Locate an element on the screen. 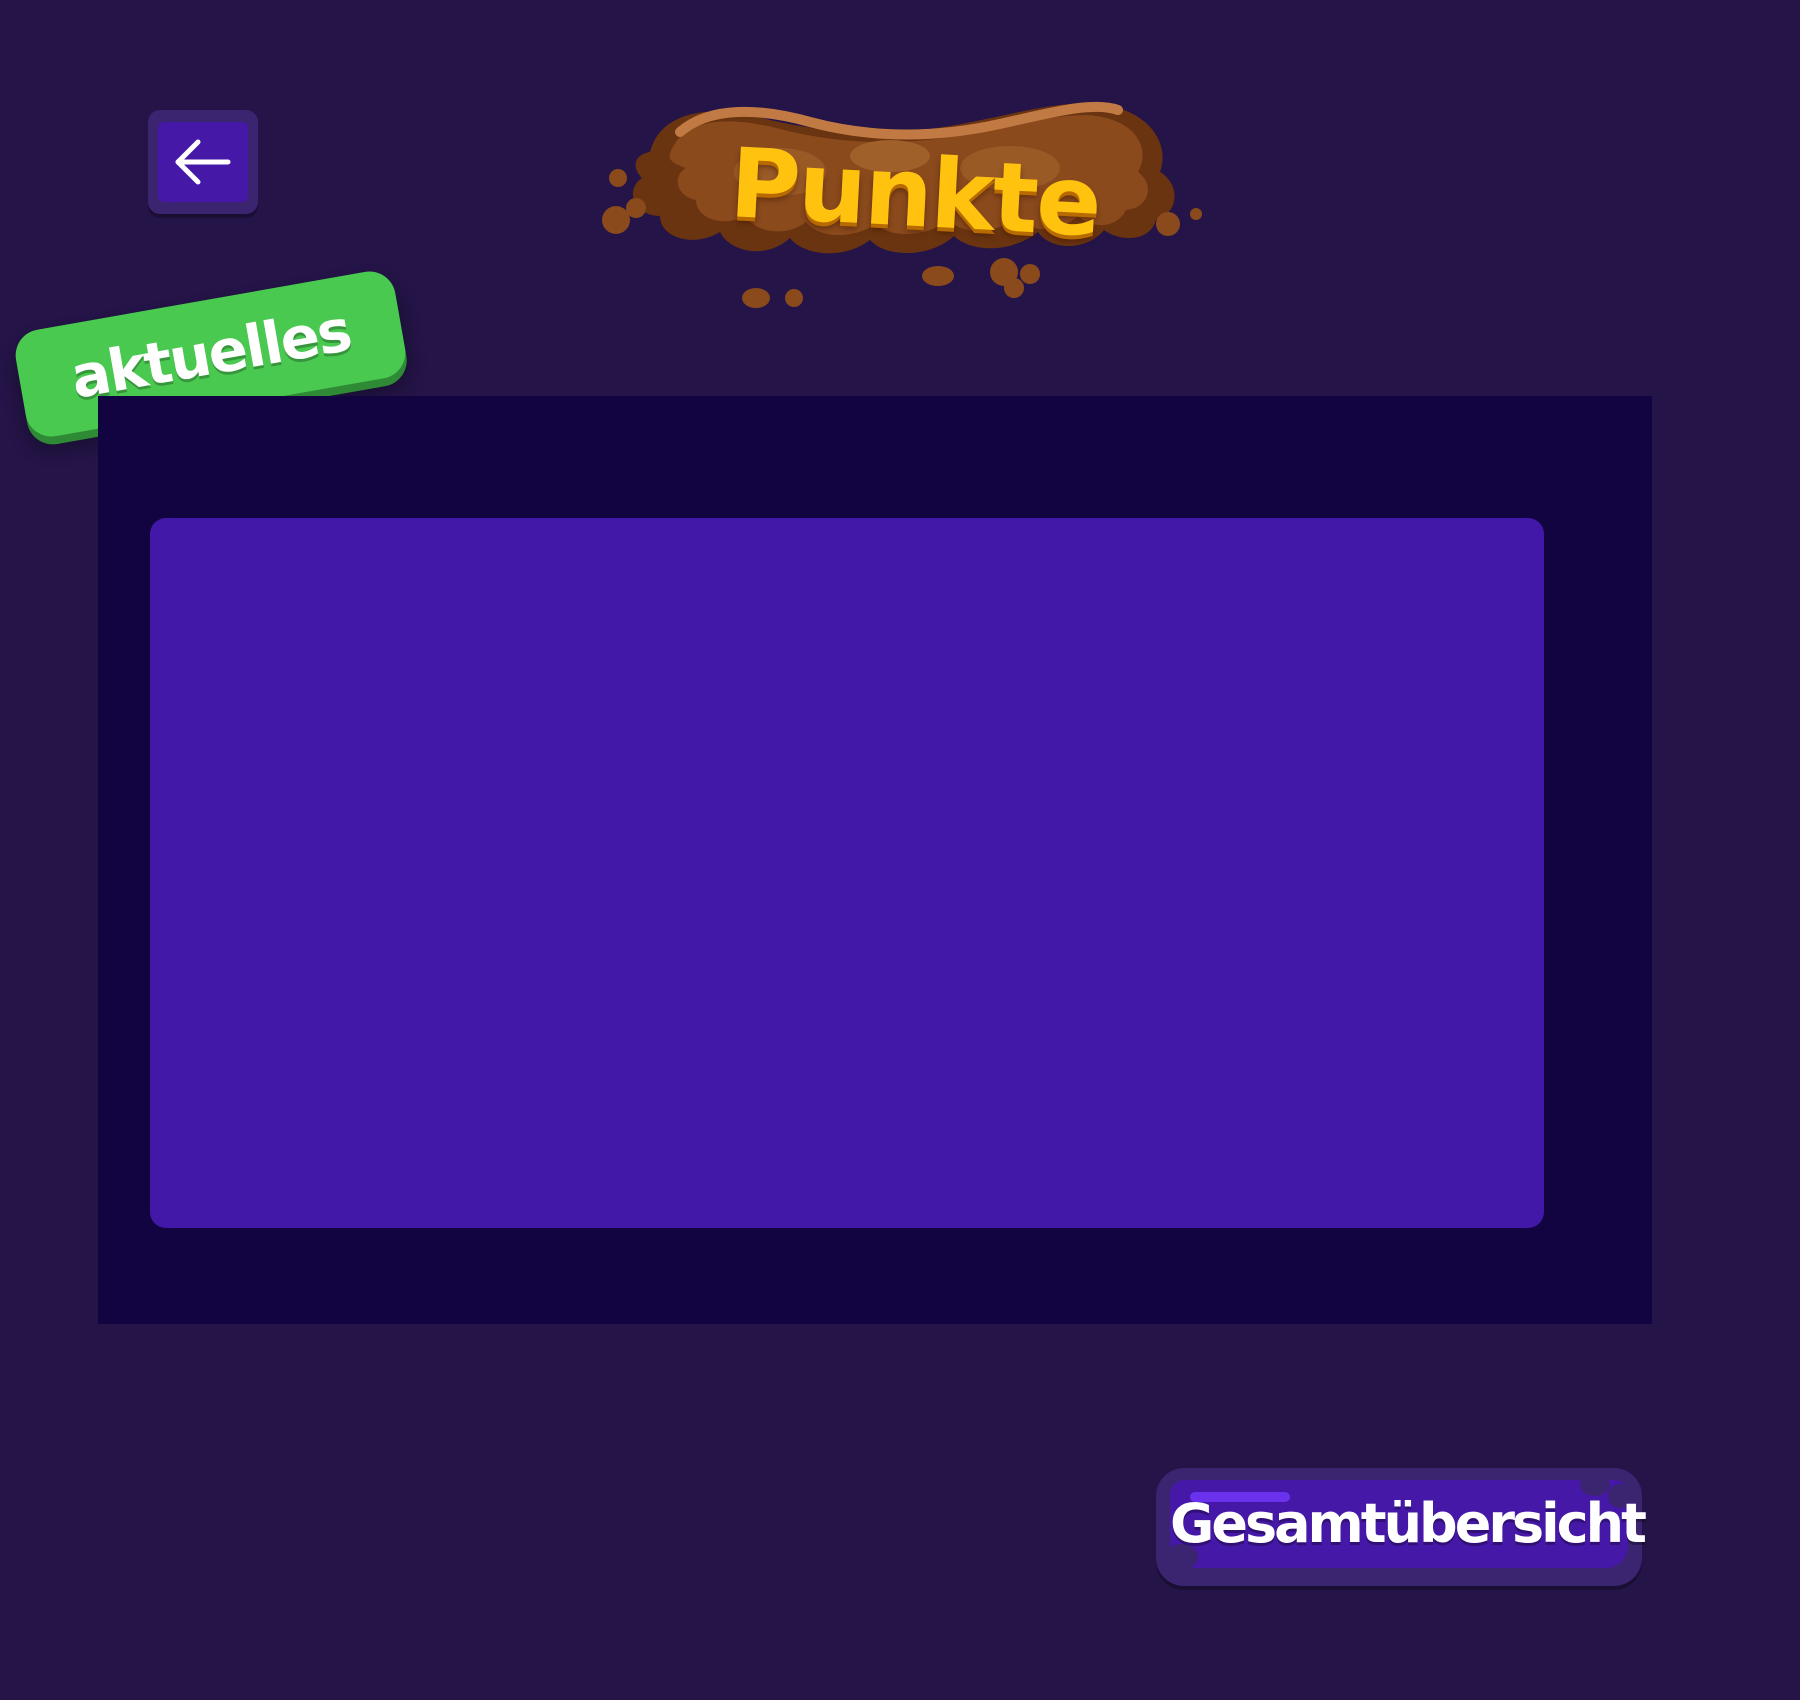 The image size is (1800, 1700). back-button-face is located at coordinates (203, 162).